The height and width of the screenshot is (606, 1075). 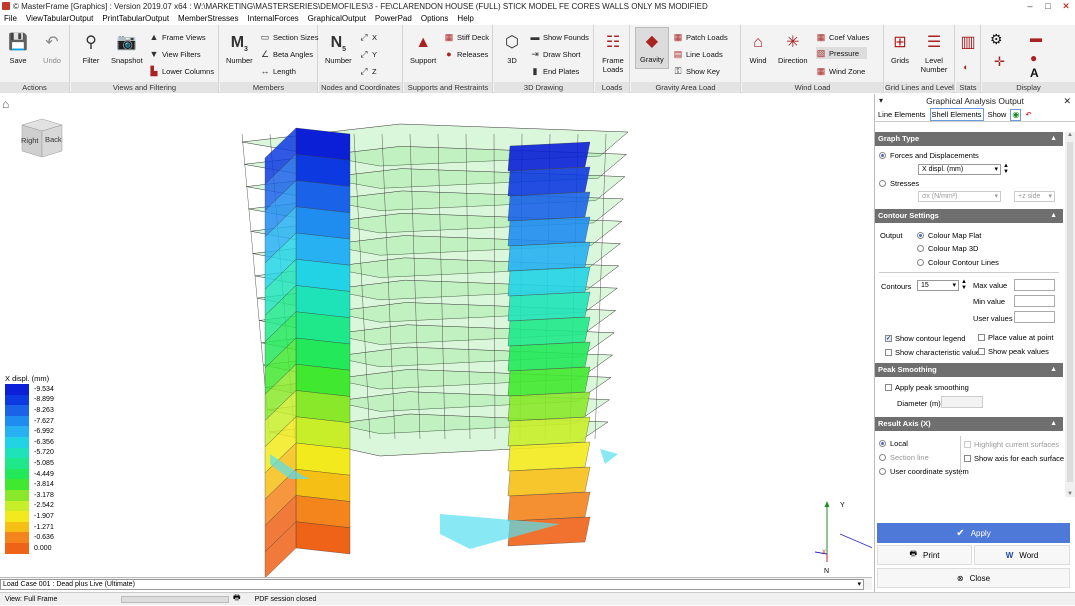 I want to click on section-sizes-button: ▭ Section Sizes, so click(x=289, y=37).